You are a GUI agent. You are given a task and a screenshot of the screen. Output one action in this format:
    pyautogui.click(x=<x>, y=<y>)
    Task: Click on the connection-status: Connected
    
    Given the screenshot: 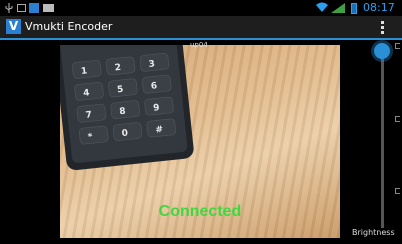 What is the action you would take?
    pyautogui.click(x=200, y=211)
    